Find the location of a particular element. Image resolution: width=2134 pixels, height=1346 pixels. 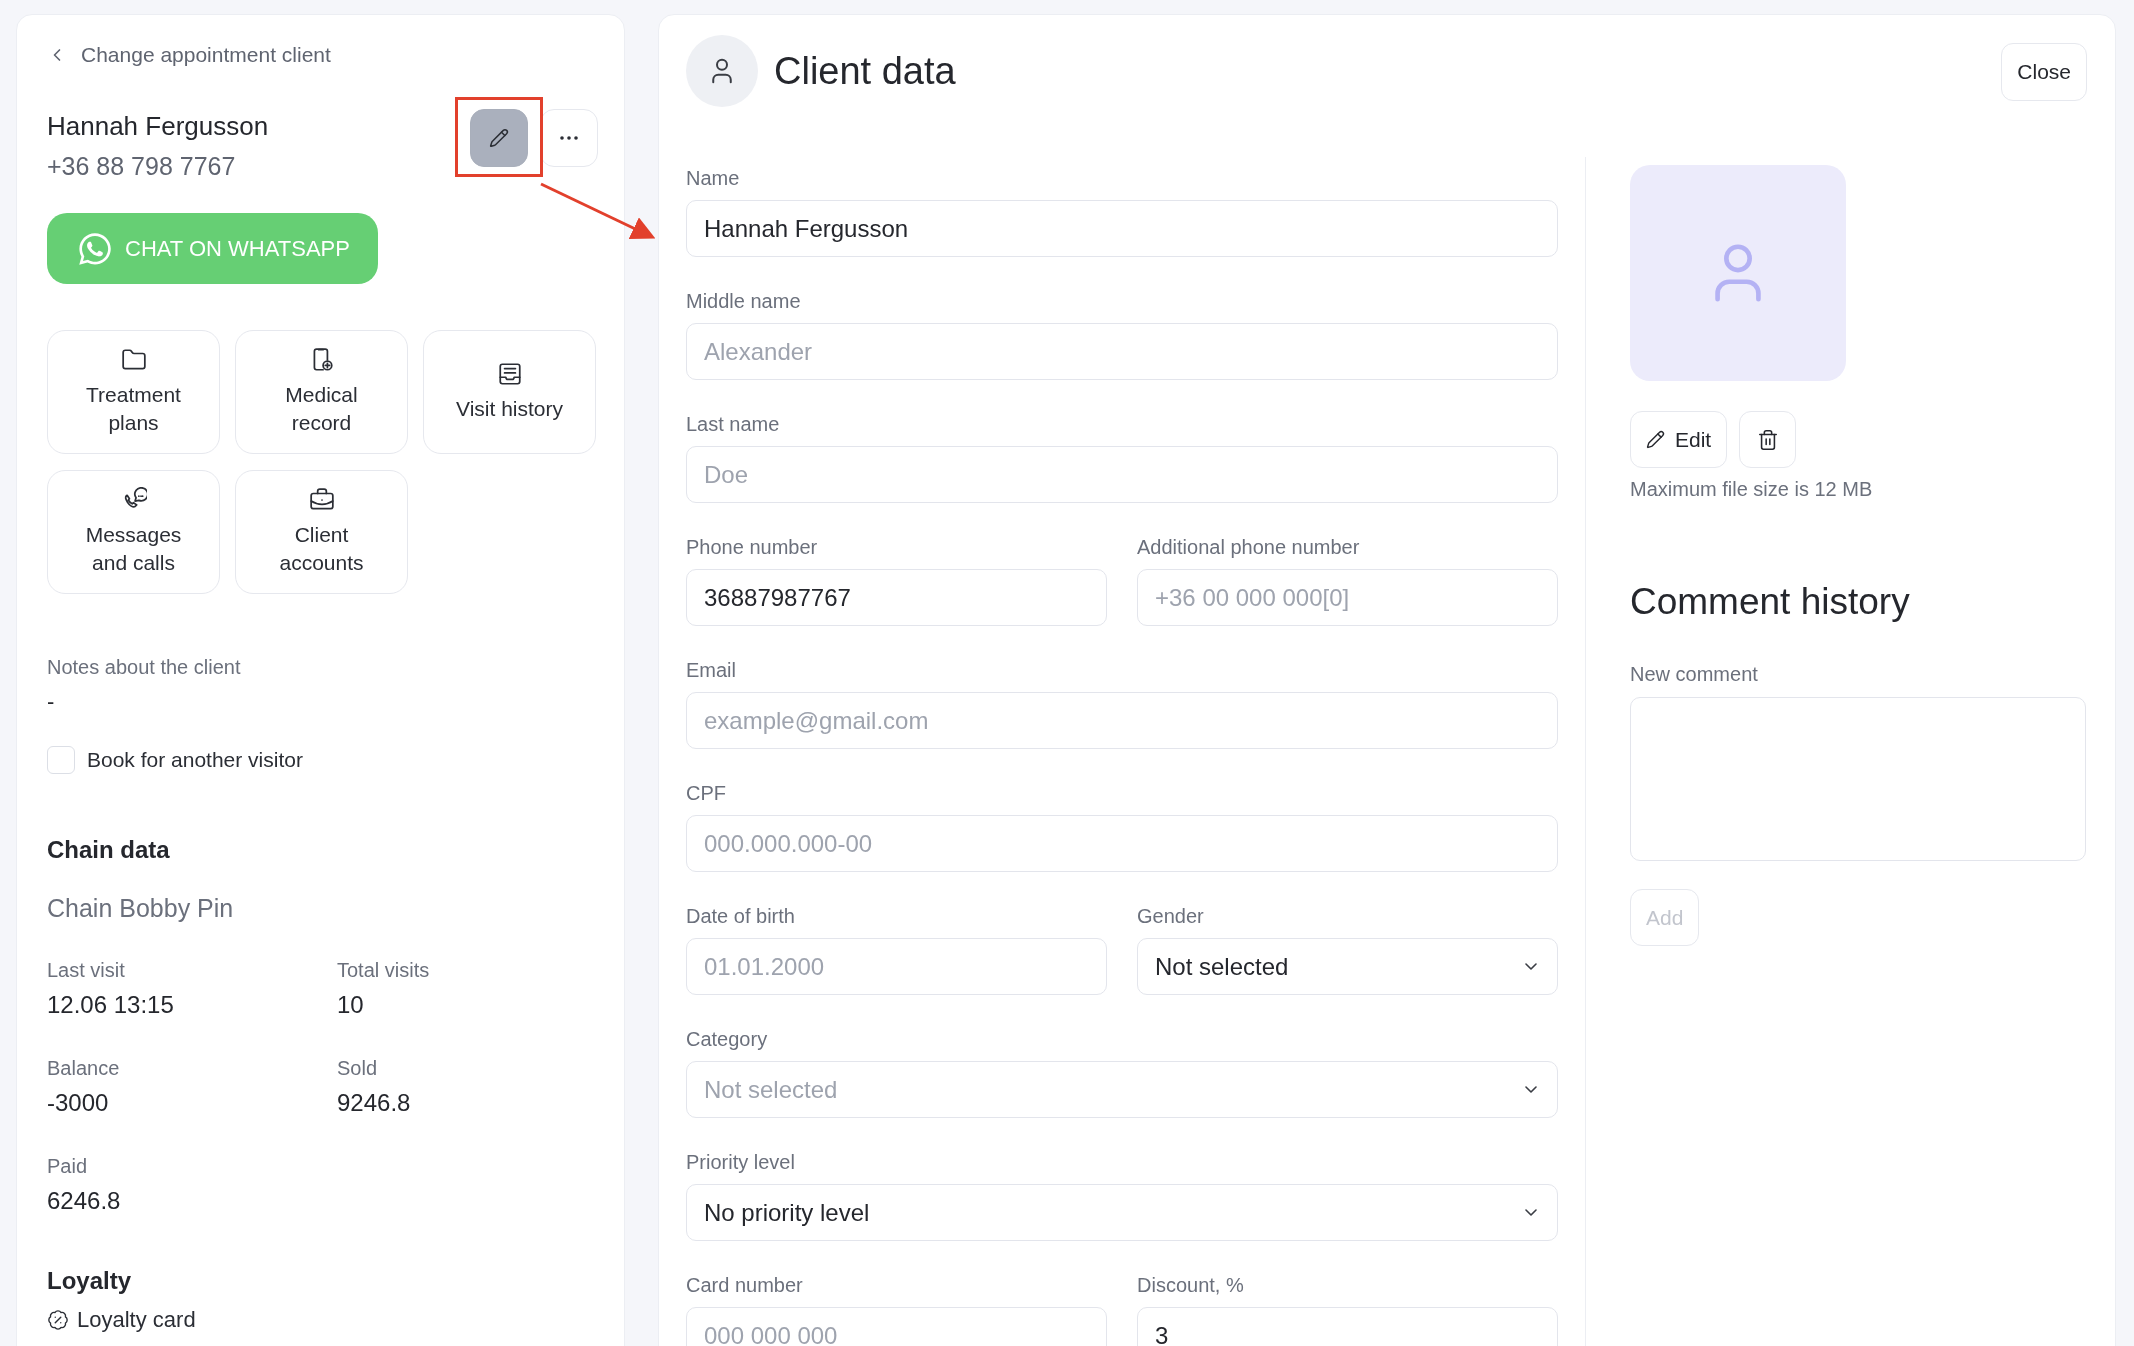

chain-name: Chain Bobby Pin is located at coordinates (141, 908).